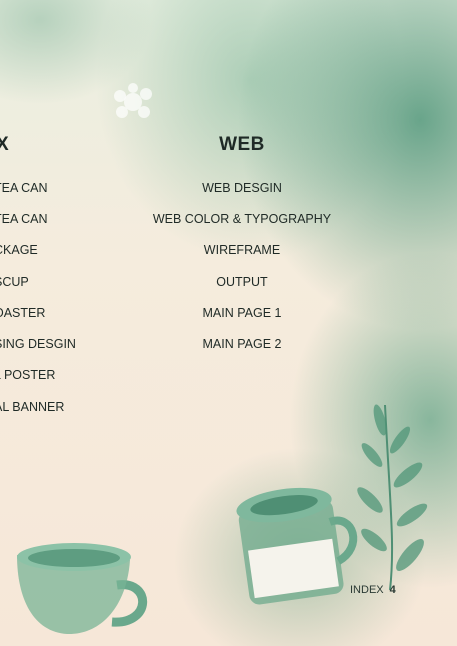  What do you see at coordinates (82, 589) in the screenshot?
I see `teacup-illustration` at bounding box center [82, 589].